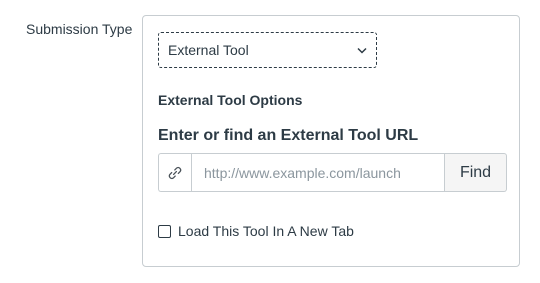 The height and width of the screenshot is (283, 540). What do you see at coordinates (267, 50) in the screenshot?
I see `submission-type-select: External Tool` at bounding box center [267, 50].